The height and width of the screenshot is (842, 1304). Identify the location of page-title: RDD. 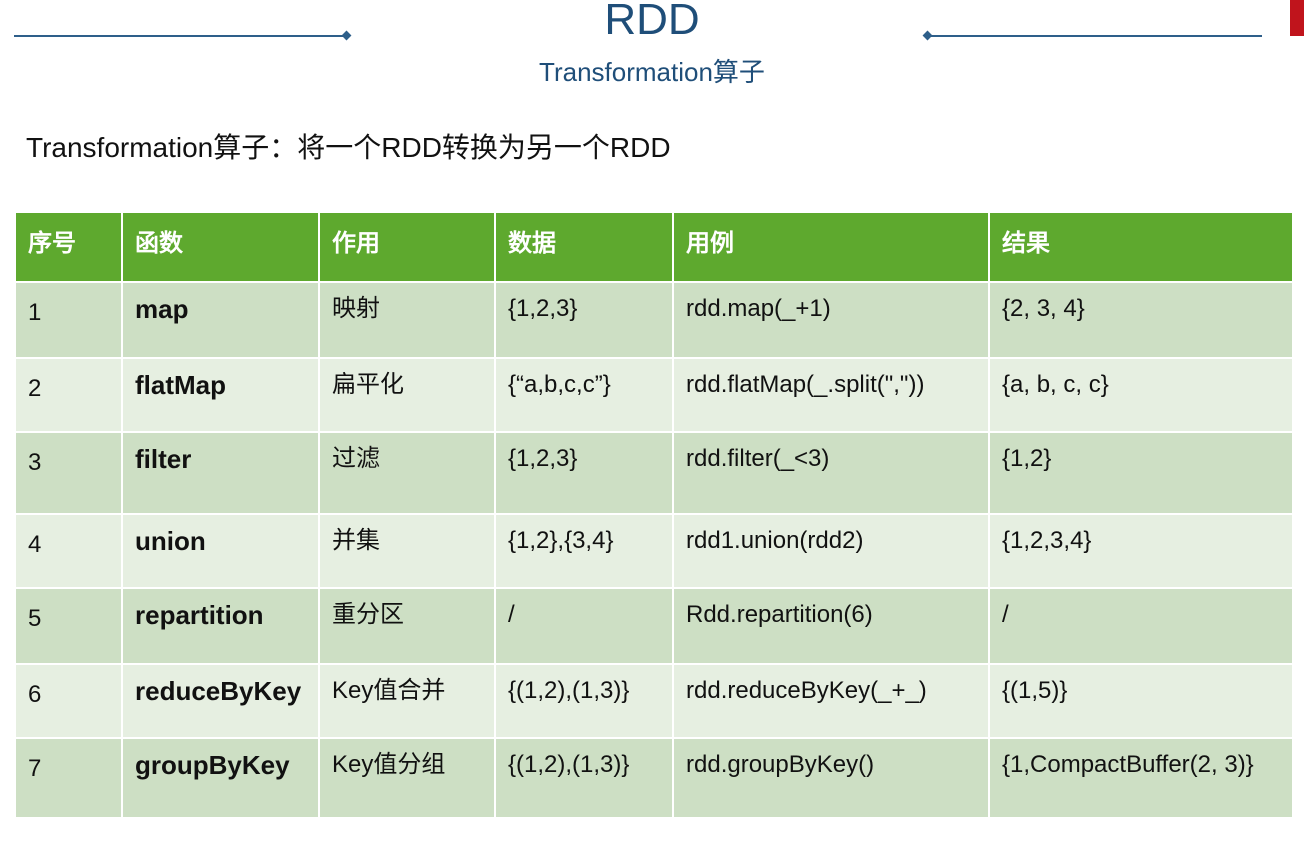
(652, 22).